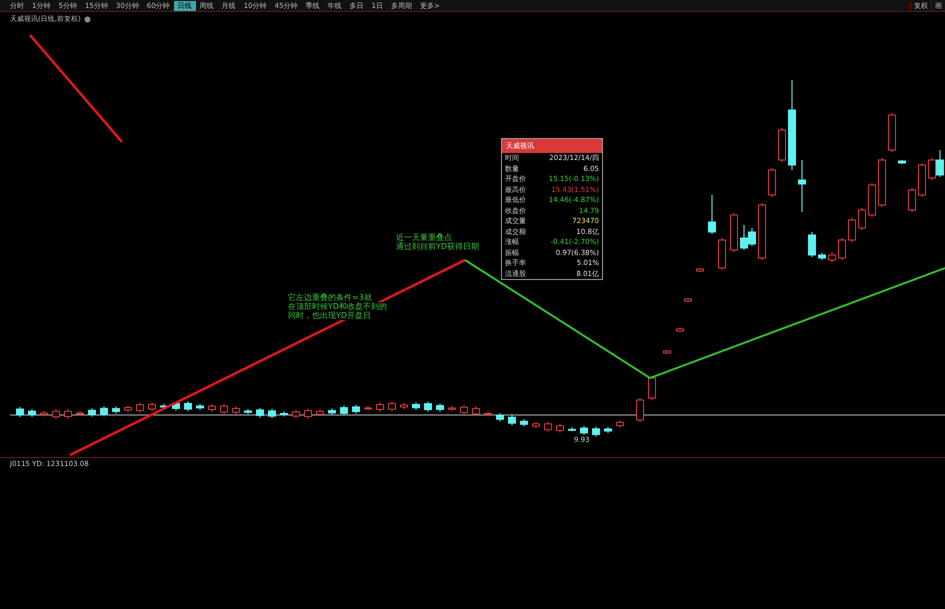  I want to click on annotation-text: 近一天量重叠点, so click(424, 237).